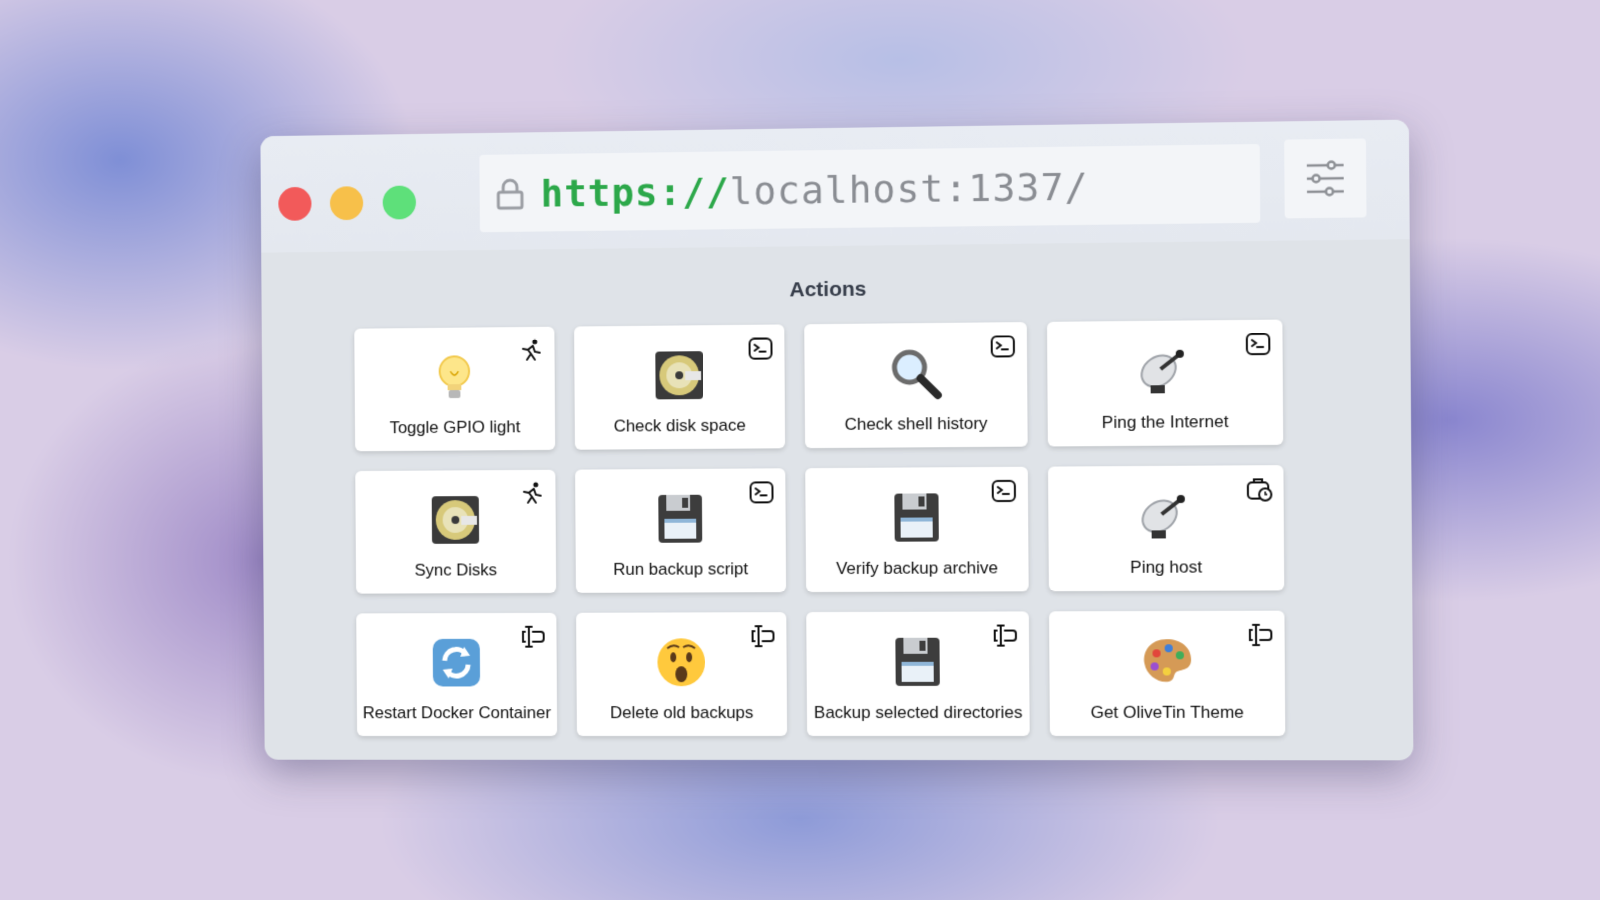 The image size is (1600, 900). I want to click on action-label: Restart Docker Container, so click(457, 712).